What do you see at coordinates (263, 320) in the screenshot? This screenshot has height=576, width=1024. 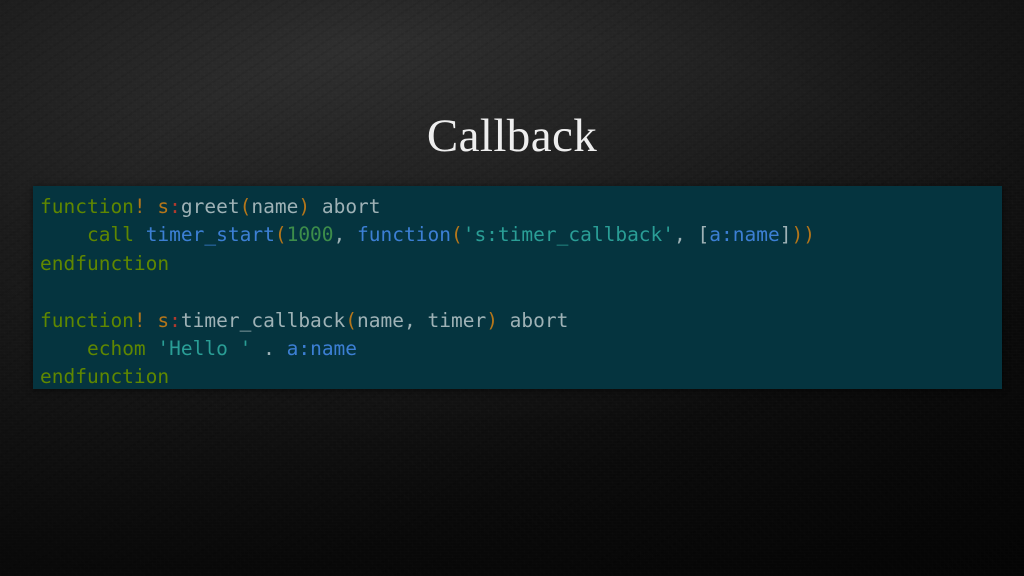 I see `code-token-plain: timer_callback` at bounding box center [263, 320].